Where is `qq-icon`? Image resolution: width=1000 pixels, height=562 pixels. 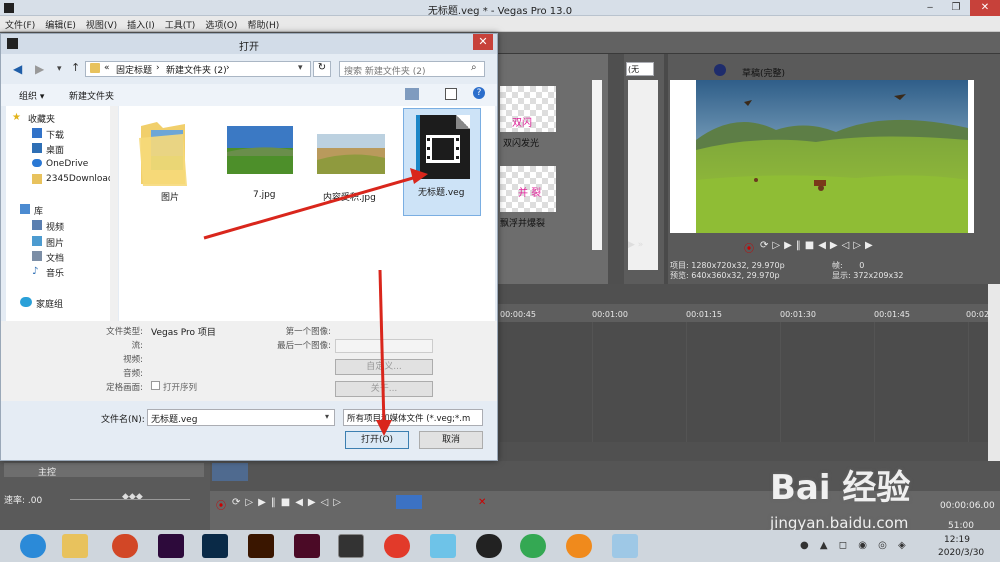 qq-icon is located at coordinates (489, 546).